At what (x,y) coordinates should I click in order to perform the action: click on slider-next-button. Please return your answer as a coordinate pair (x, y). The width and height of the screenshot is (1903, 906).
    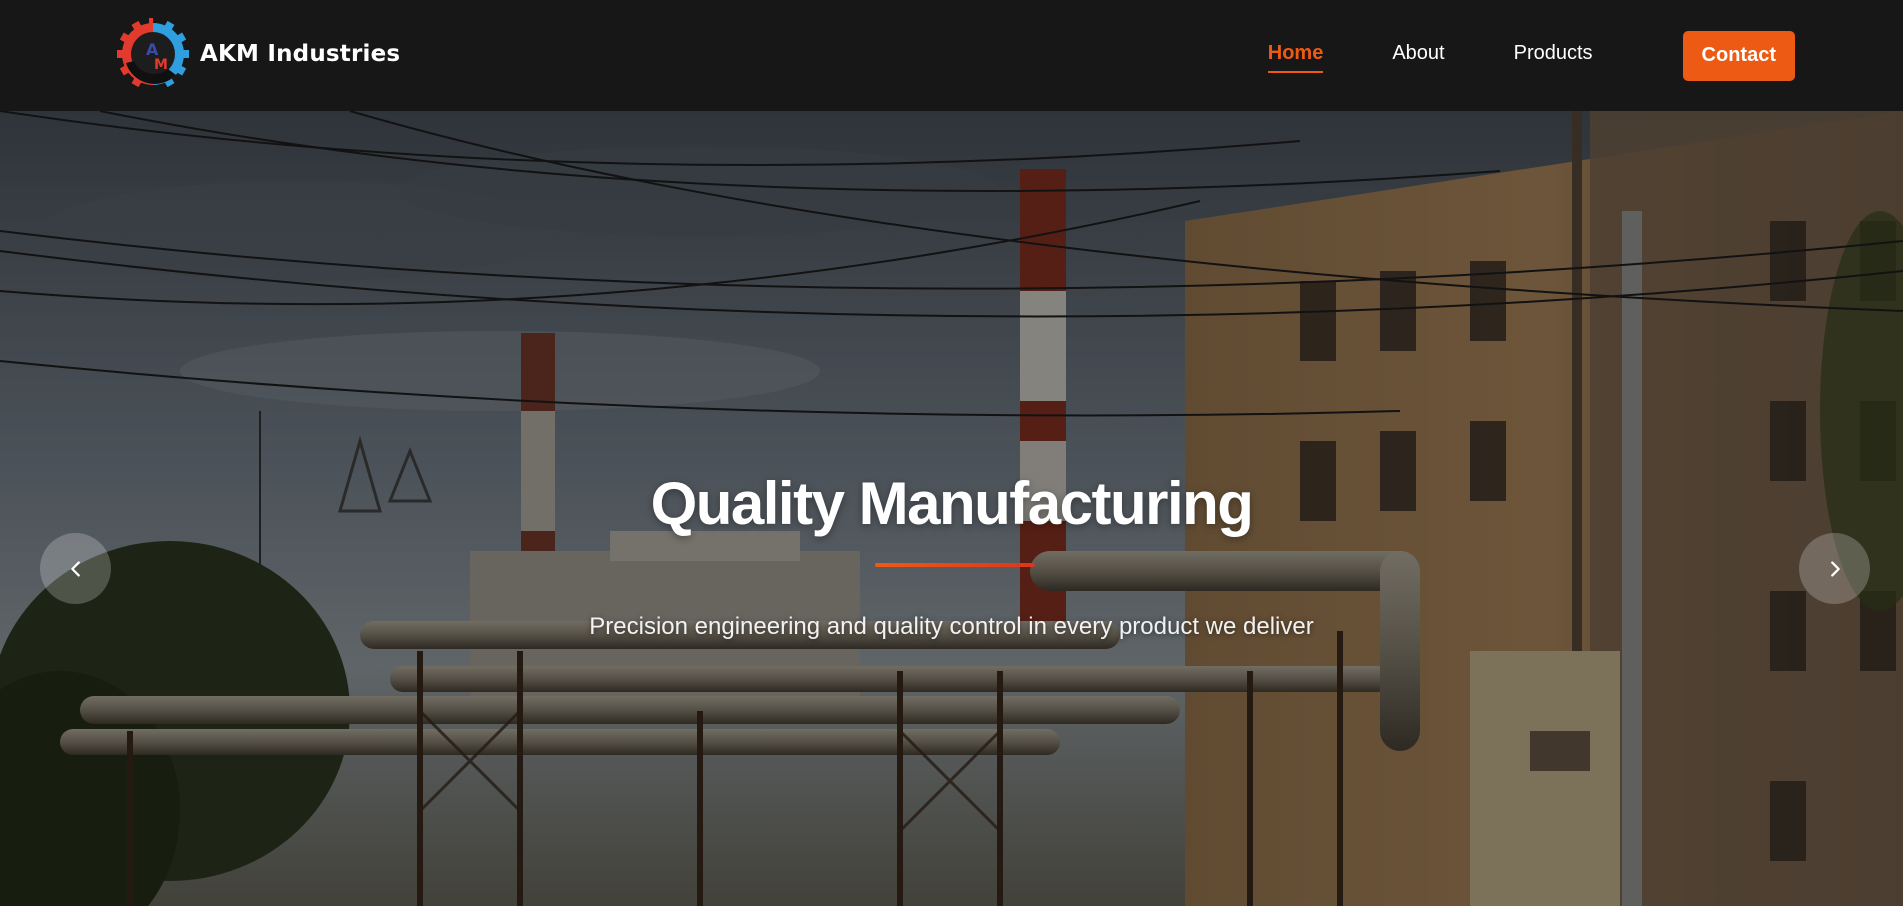
    Looking at the image, I should click on (1834, 568).